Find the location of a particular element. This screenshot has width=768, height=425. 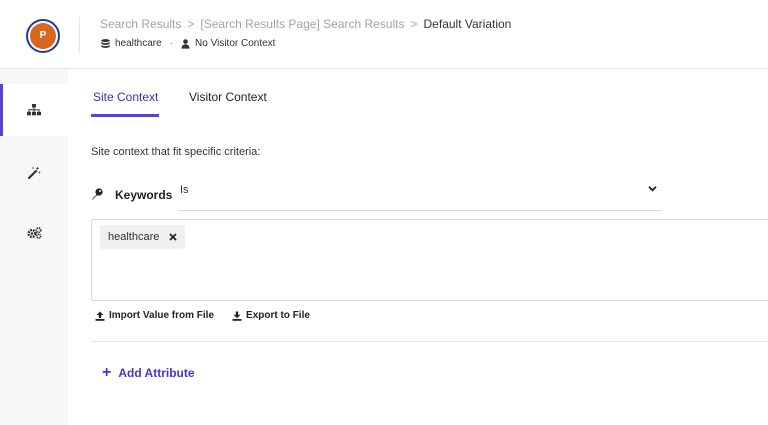

sidebar-item-site-structure is located at coordinates (34, 110).